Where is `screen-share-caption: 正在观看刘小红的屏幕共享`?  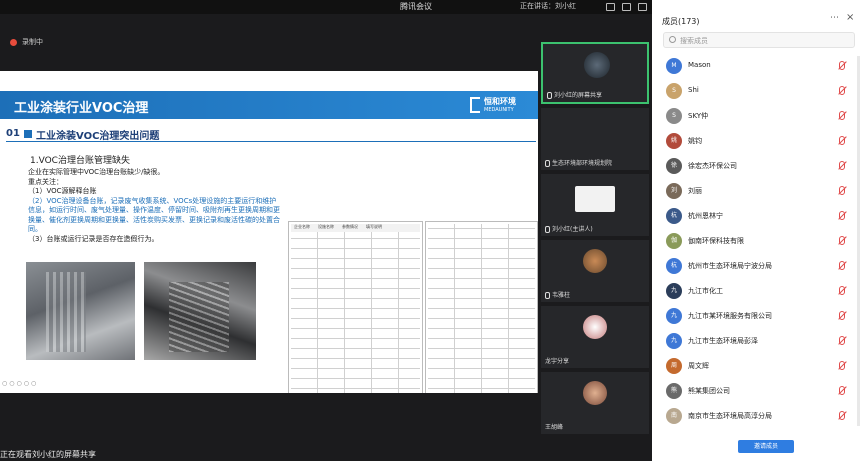
screen-share-caption: 正在观看刘小红的屏幕共享 is located at coordinates (48, 454).